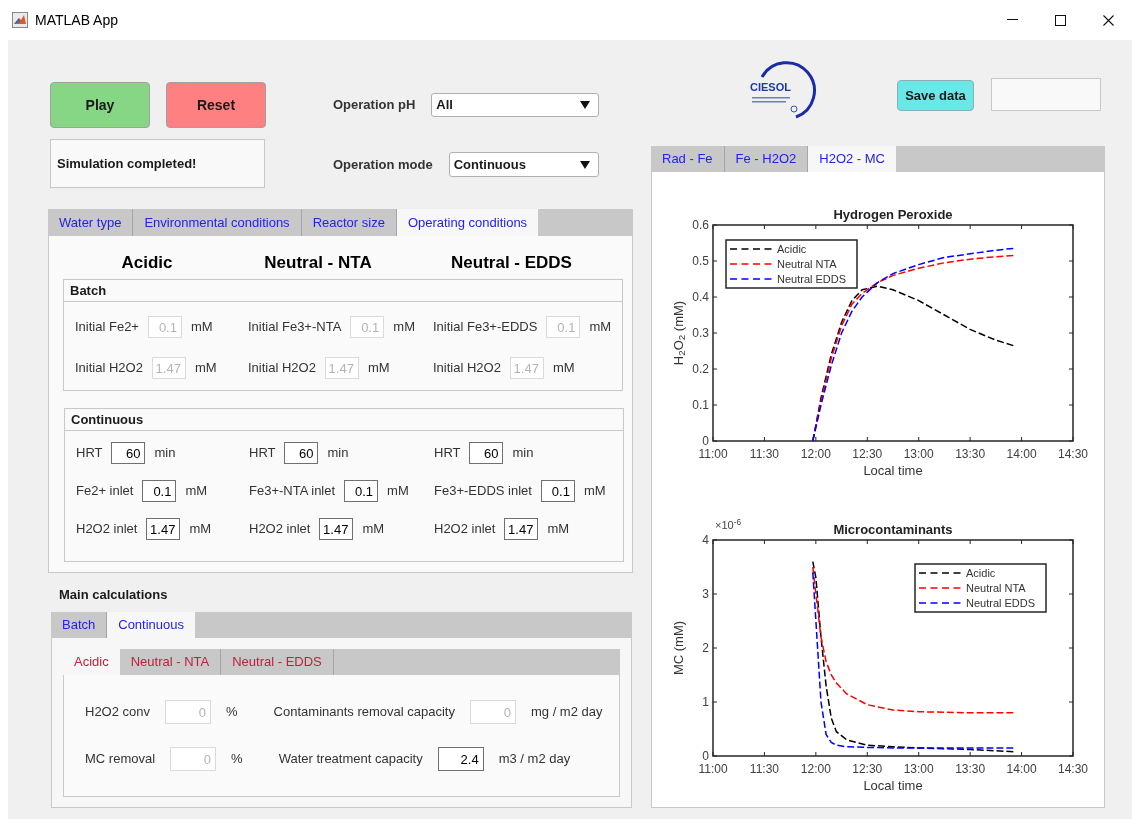 This screenshot has width=1132, height=819. Describe the element at coordinates (792, 249) in the screenshot. I see `legend-label: Acidic` at that location.